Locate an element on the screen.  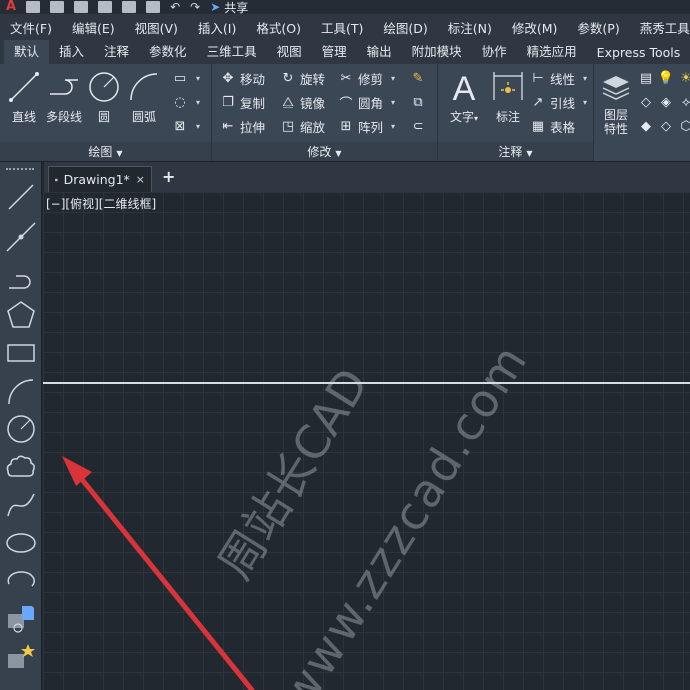
layer-tools-row3: ◆ ◇ ⬡ is located at coordinates (664, 126).